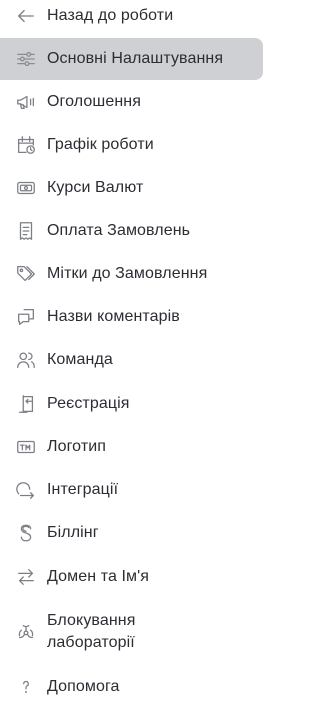 The width and height of the screenshot is (320, 718). What do you see at coordinates (26, 577) in the screenshot?
I see `swap-icon` at bounding box center [26, 577].